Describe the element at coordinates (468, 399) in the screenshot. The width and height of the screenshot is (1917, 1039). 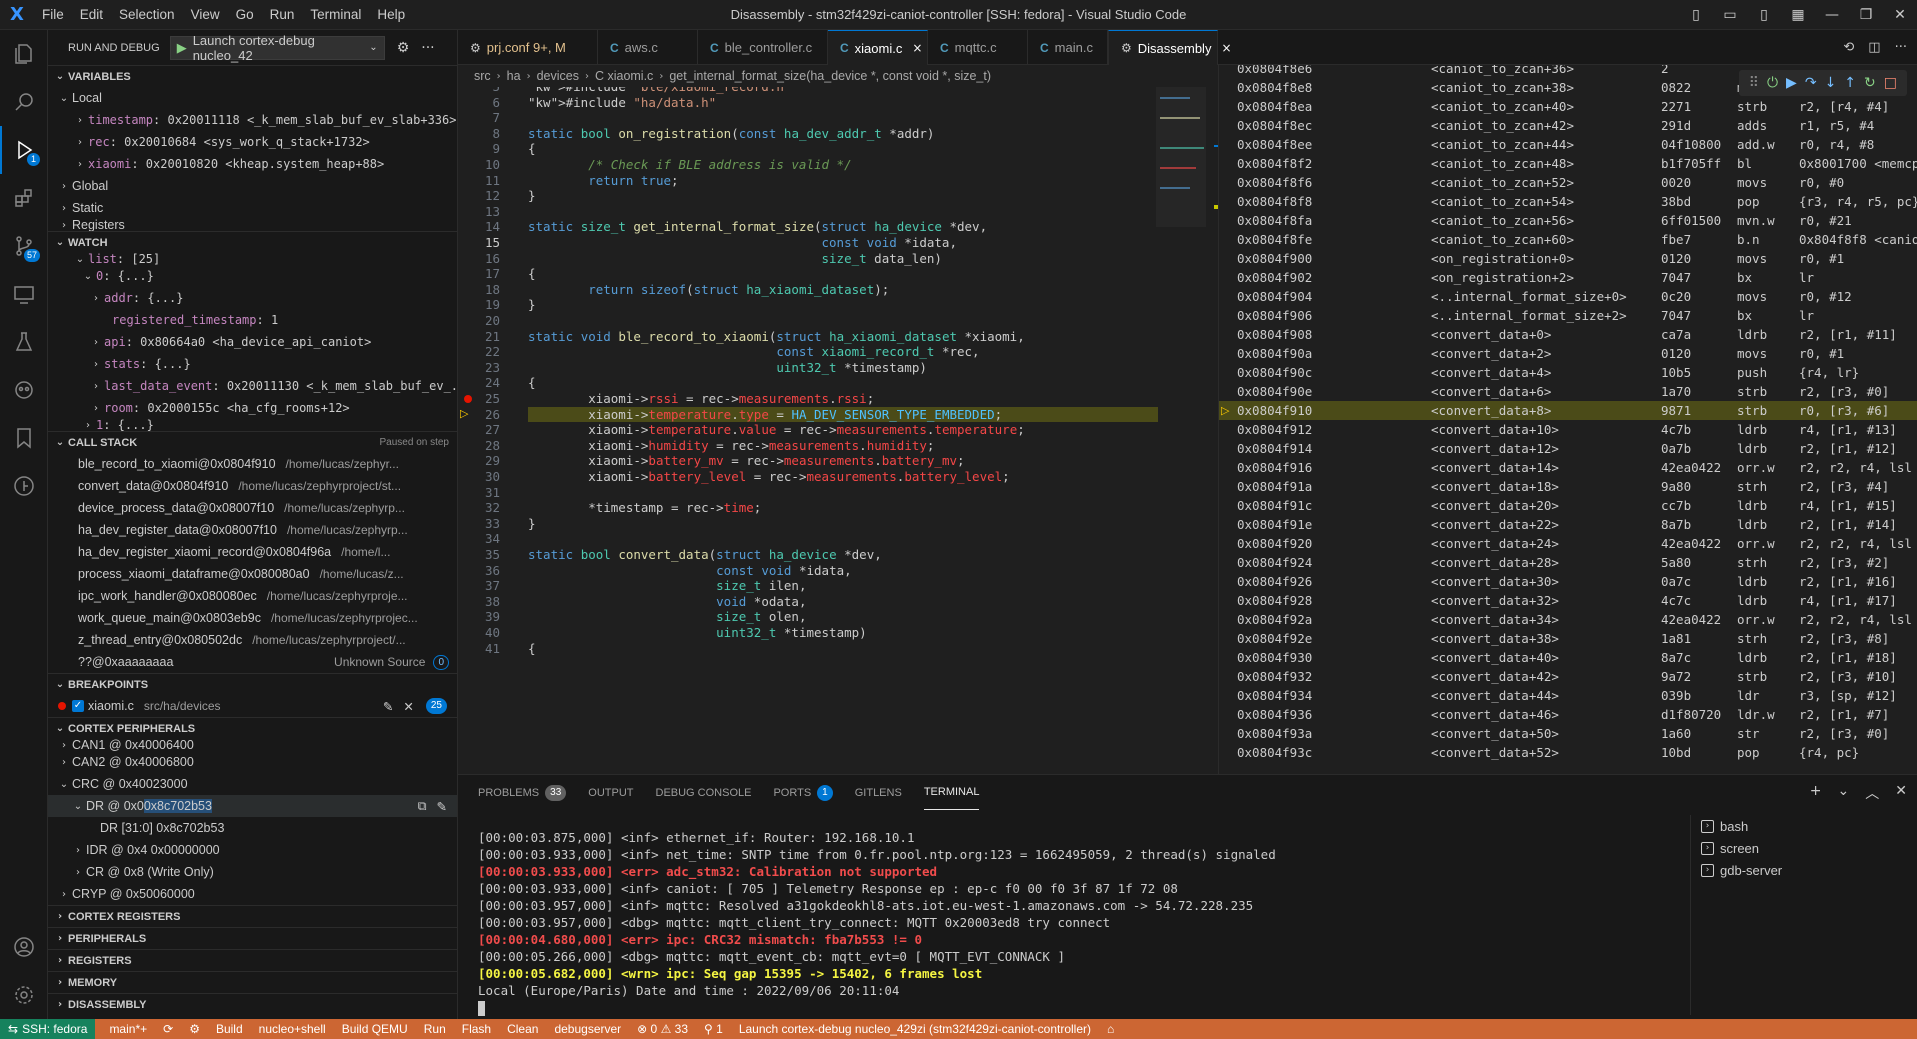
I see `breakpoint-dot-icon` at that location.